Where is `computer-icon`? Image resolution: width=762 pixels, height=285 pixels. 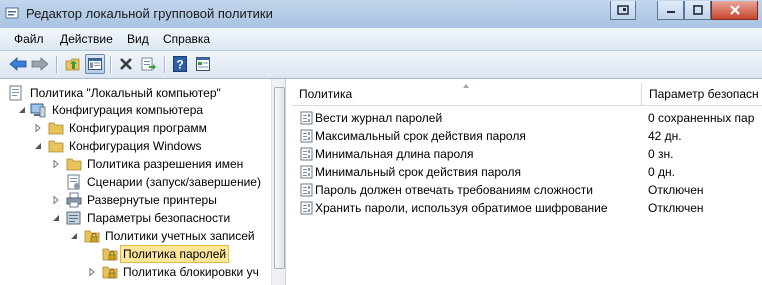 computer-icon is located at coordinates (38, 110).